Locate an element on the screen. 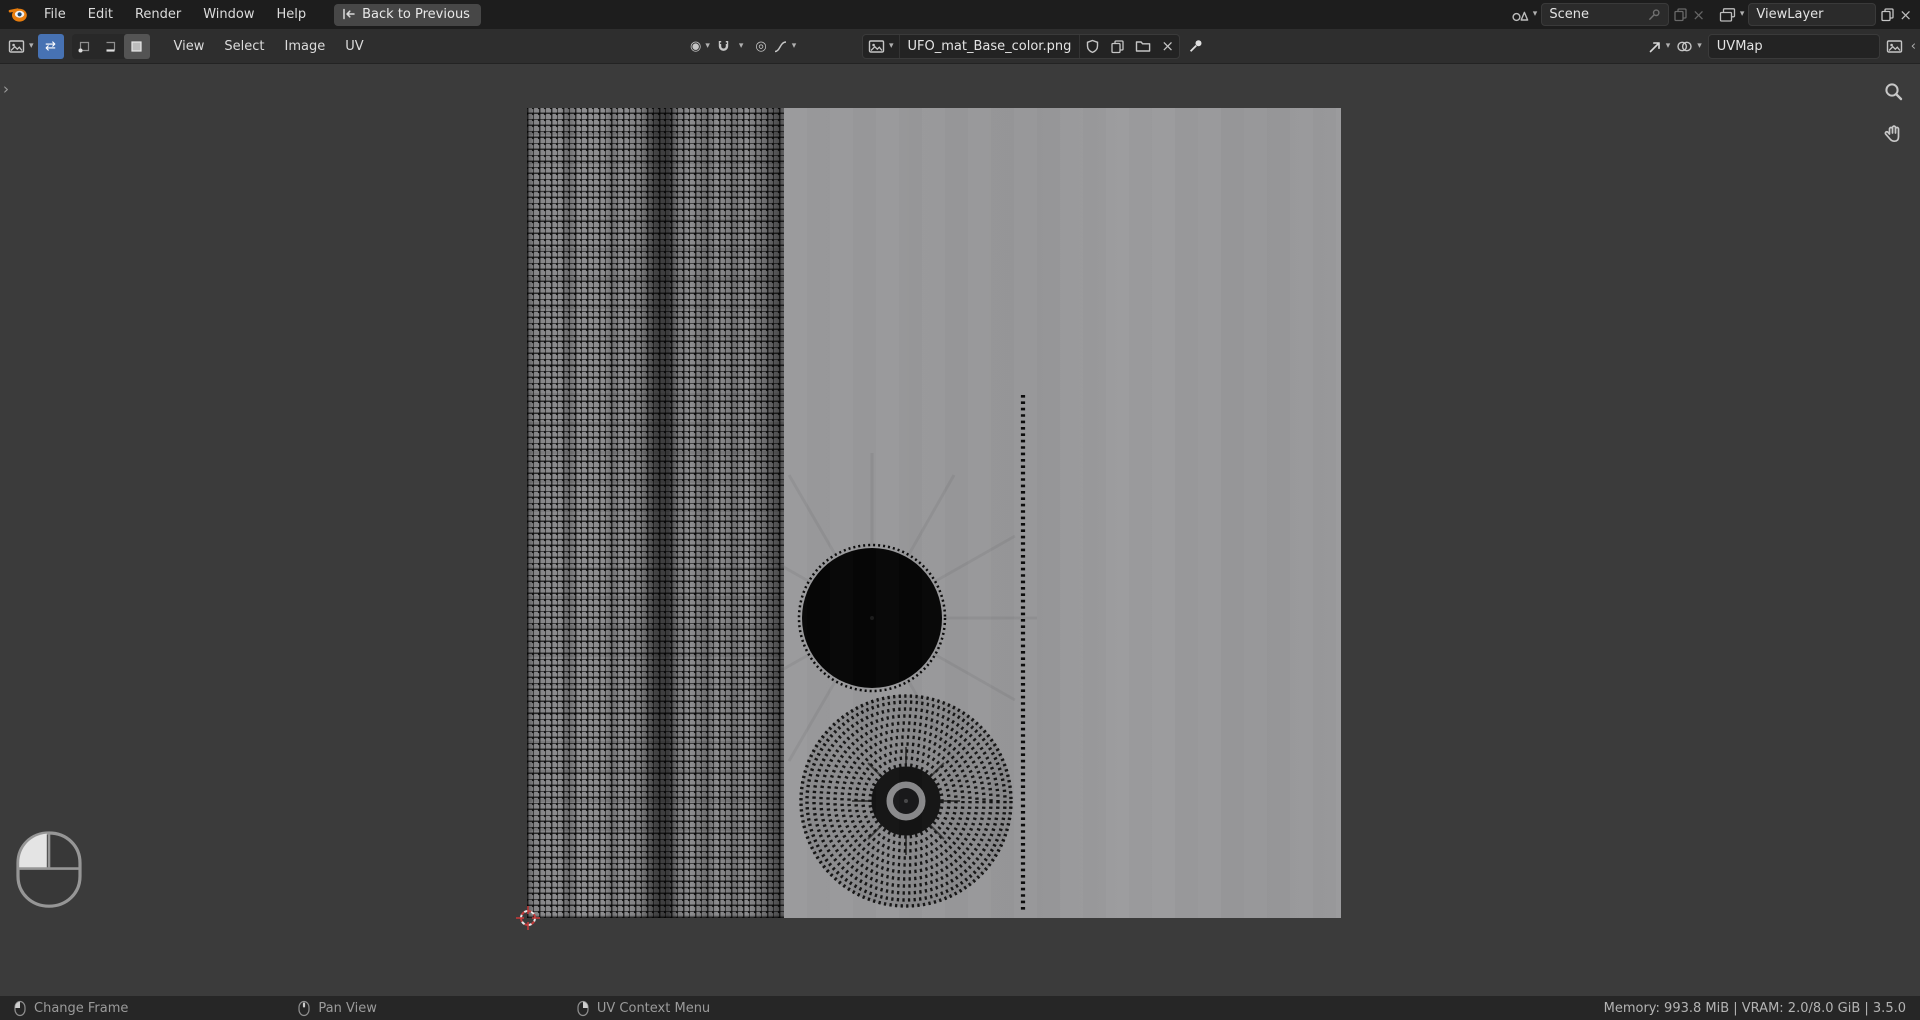 The image size is (1920, 1020). face-select-mode-button is located at coordinates (136, 46).